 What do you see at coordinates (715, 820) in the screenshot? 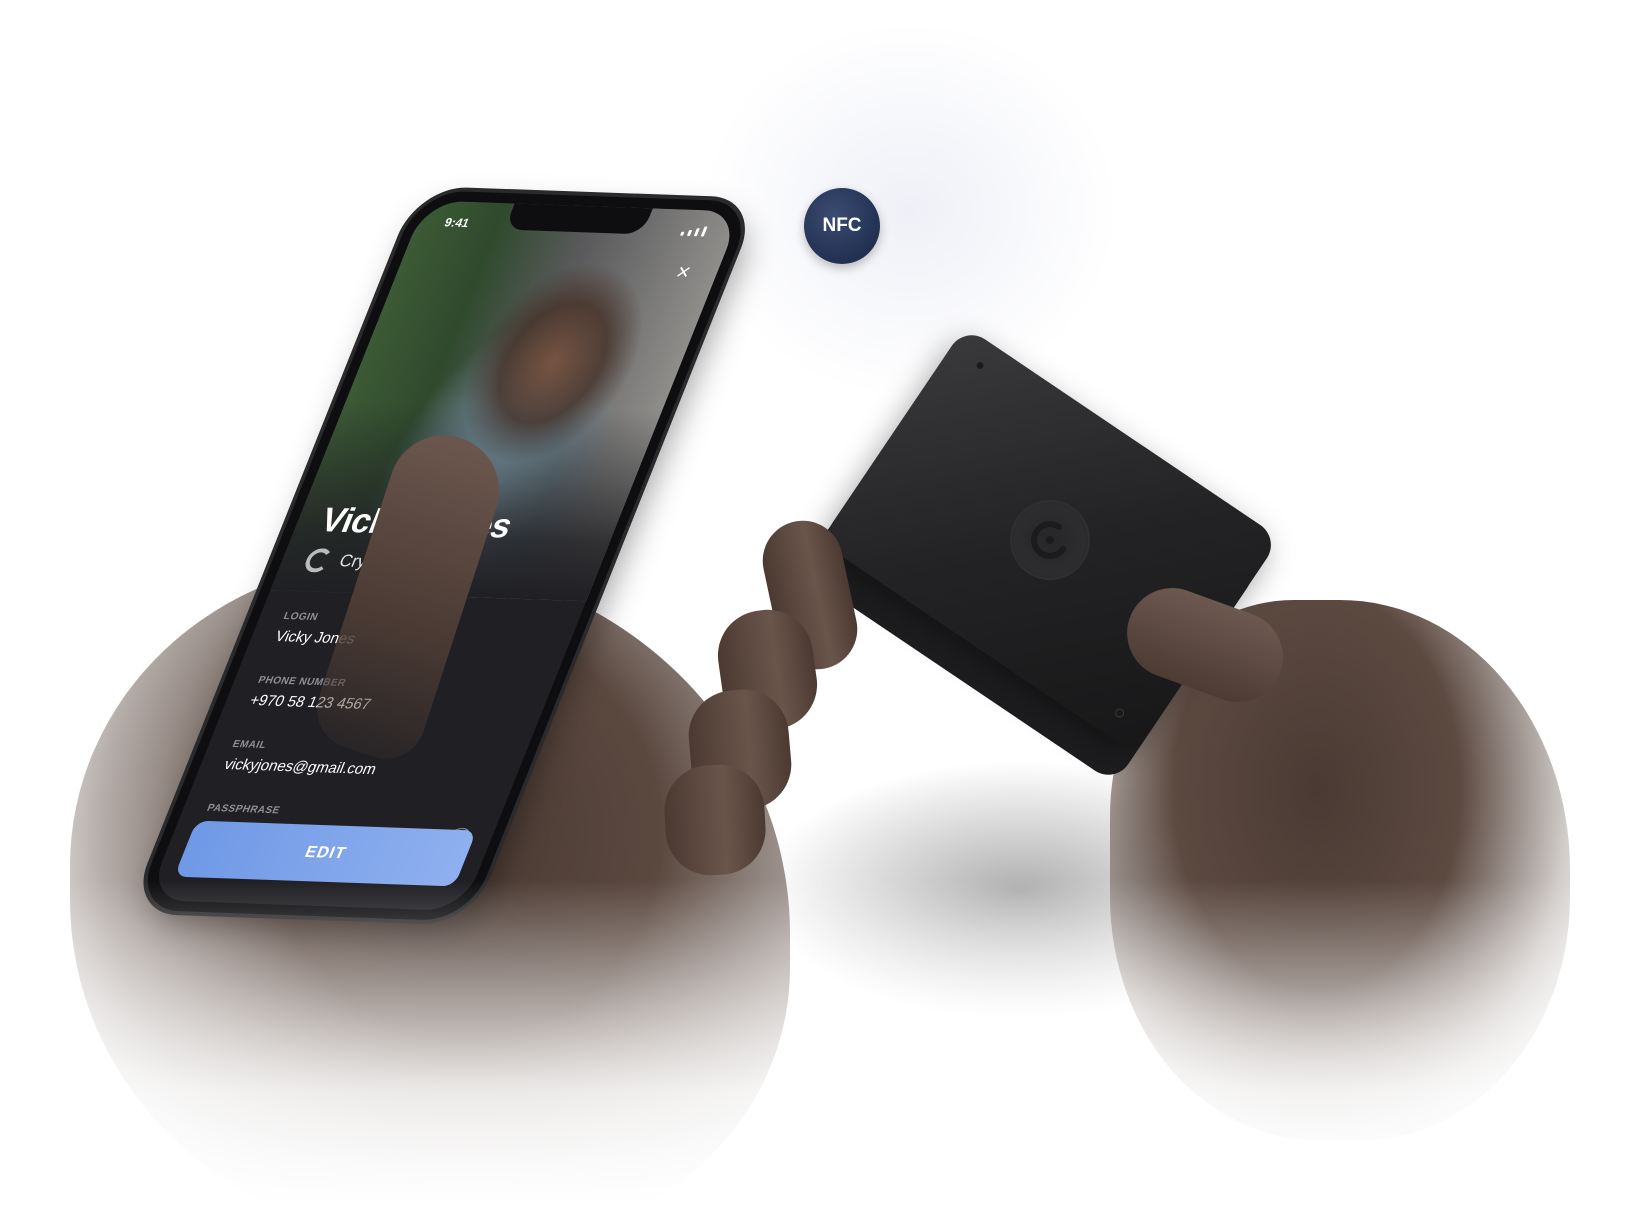
I see `left-finger` at bounding box center [715, 820].